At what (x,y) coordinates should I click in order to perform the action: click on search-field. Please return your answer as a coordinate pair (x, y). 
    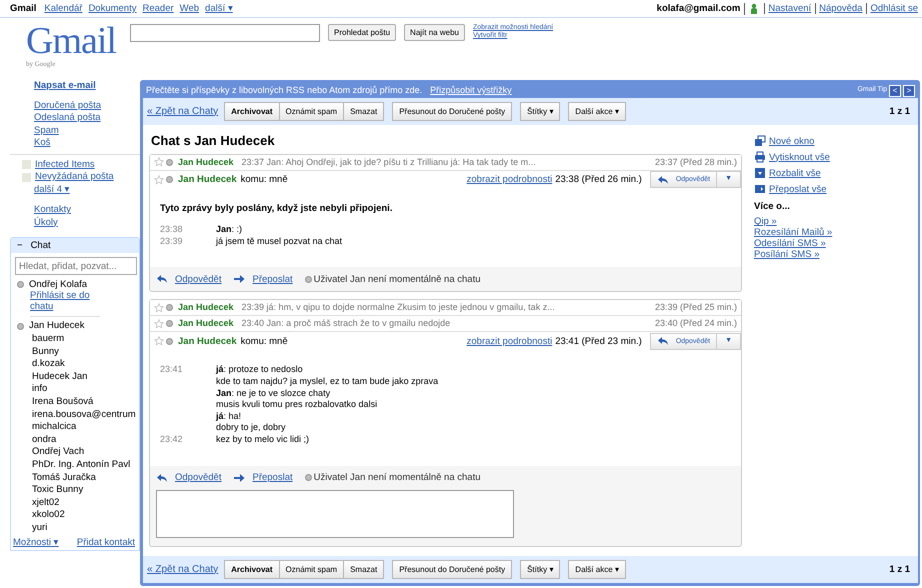
    Looking at the image, I should click on (225, 33).